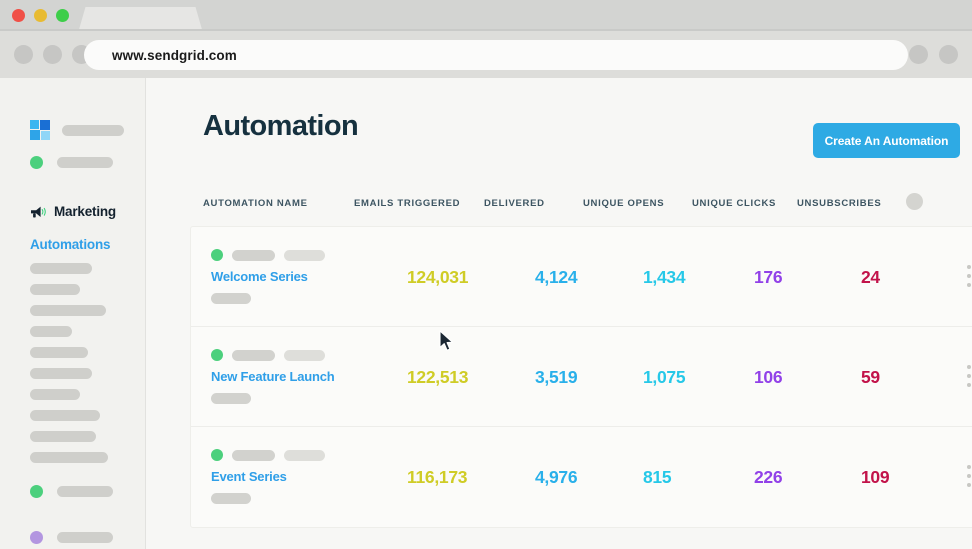 This screenshot has width=972, height=549. I want to click on forward-icon, so click(52, 54).